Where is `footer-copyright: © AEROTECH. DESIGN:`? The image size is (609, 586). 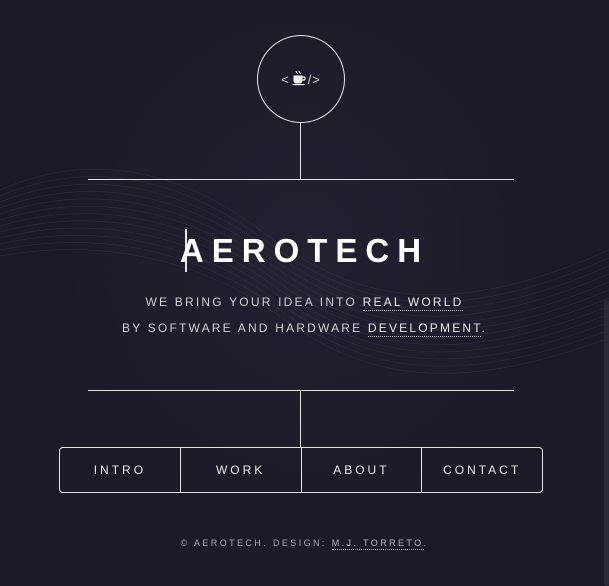 footer-copyright: © AEROTECH. DESIGN: is located at coordinates (256, 543).